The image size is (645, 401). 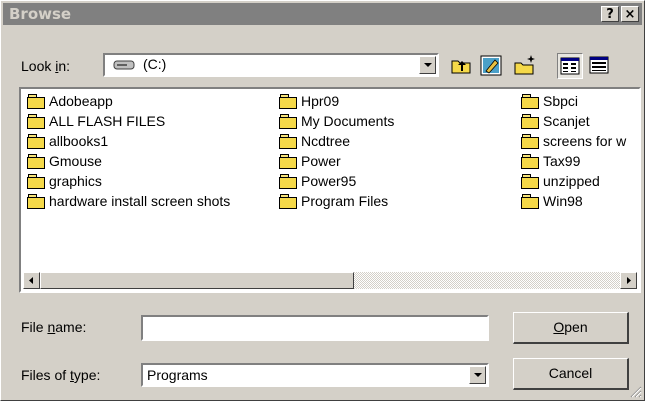 I want to click on file-list-item: Hpr09, so click(x=309, y=101).